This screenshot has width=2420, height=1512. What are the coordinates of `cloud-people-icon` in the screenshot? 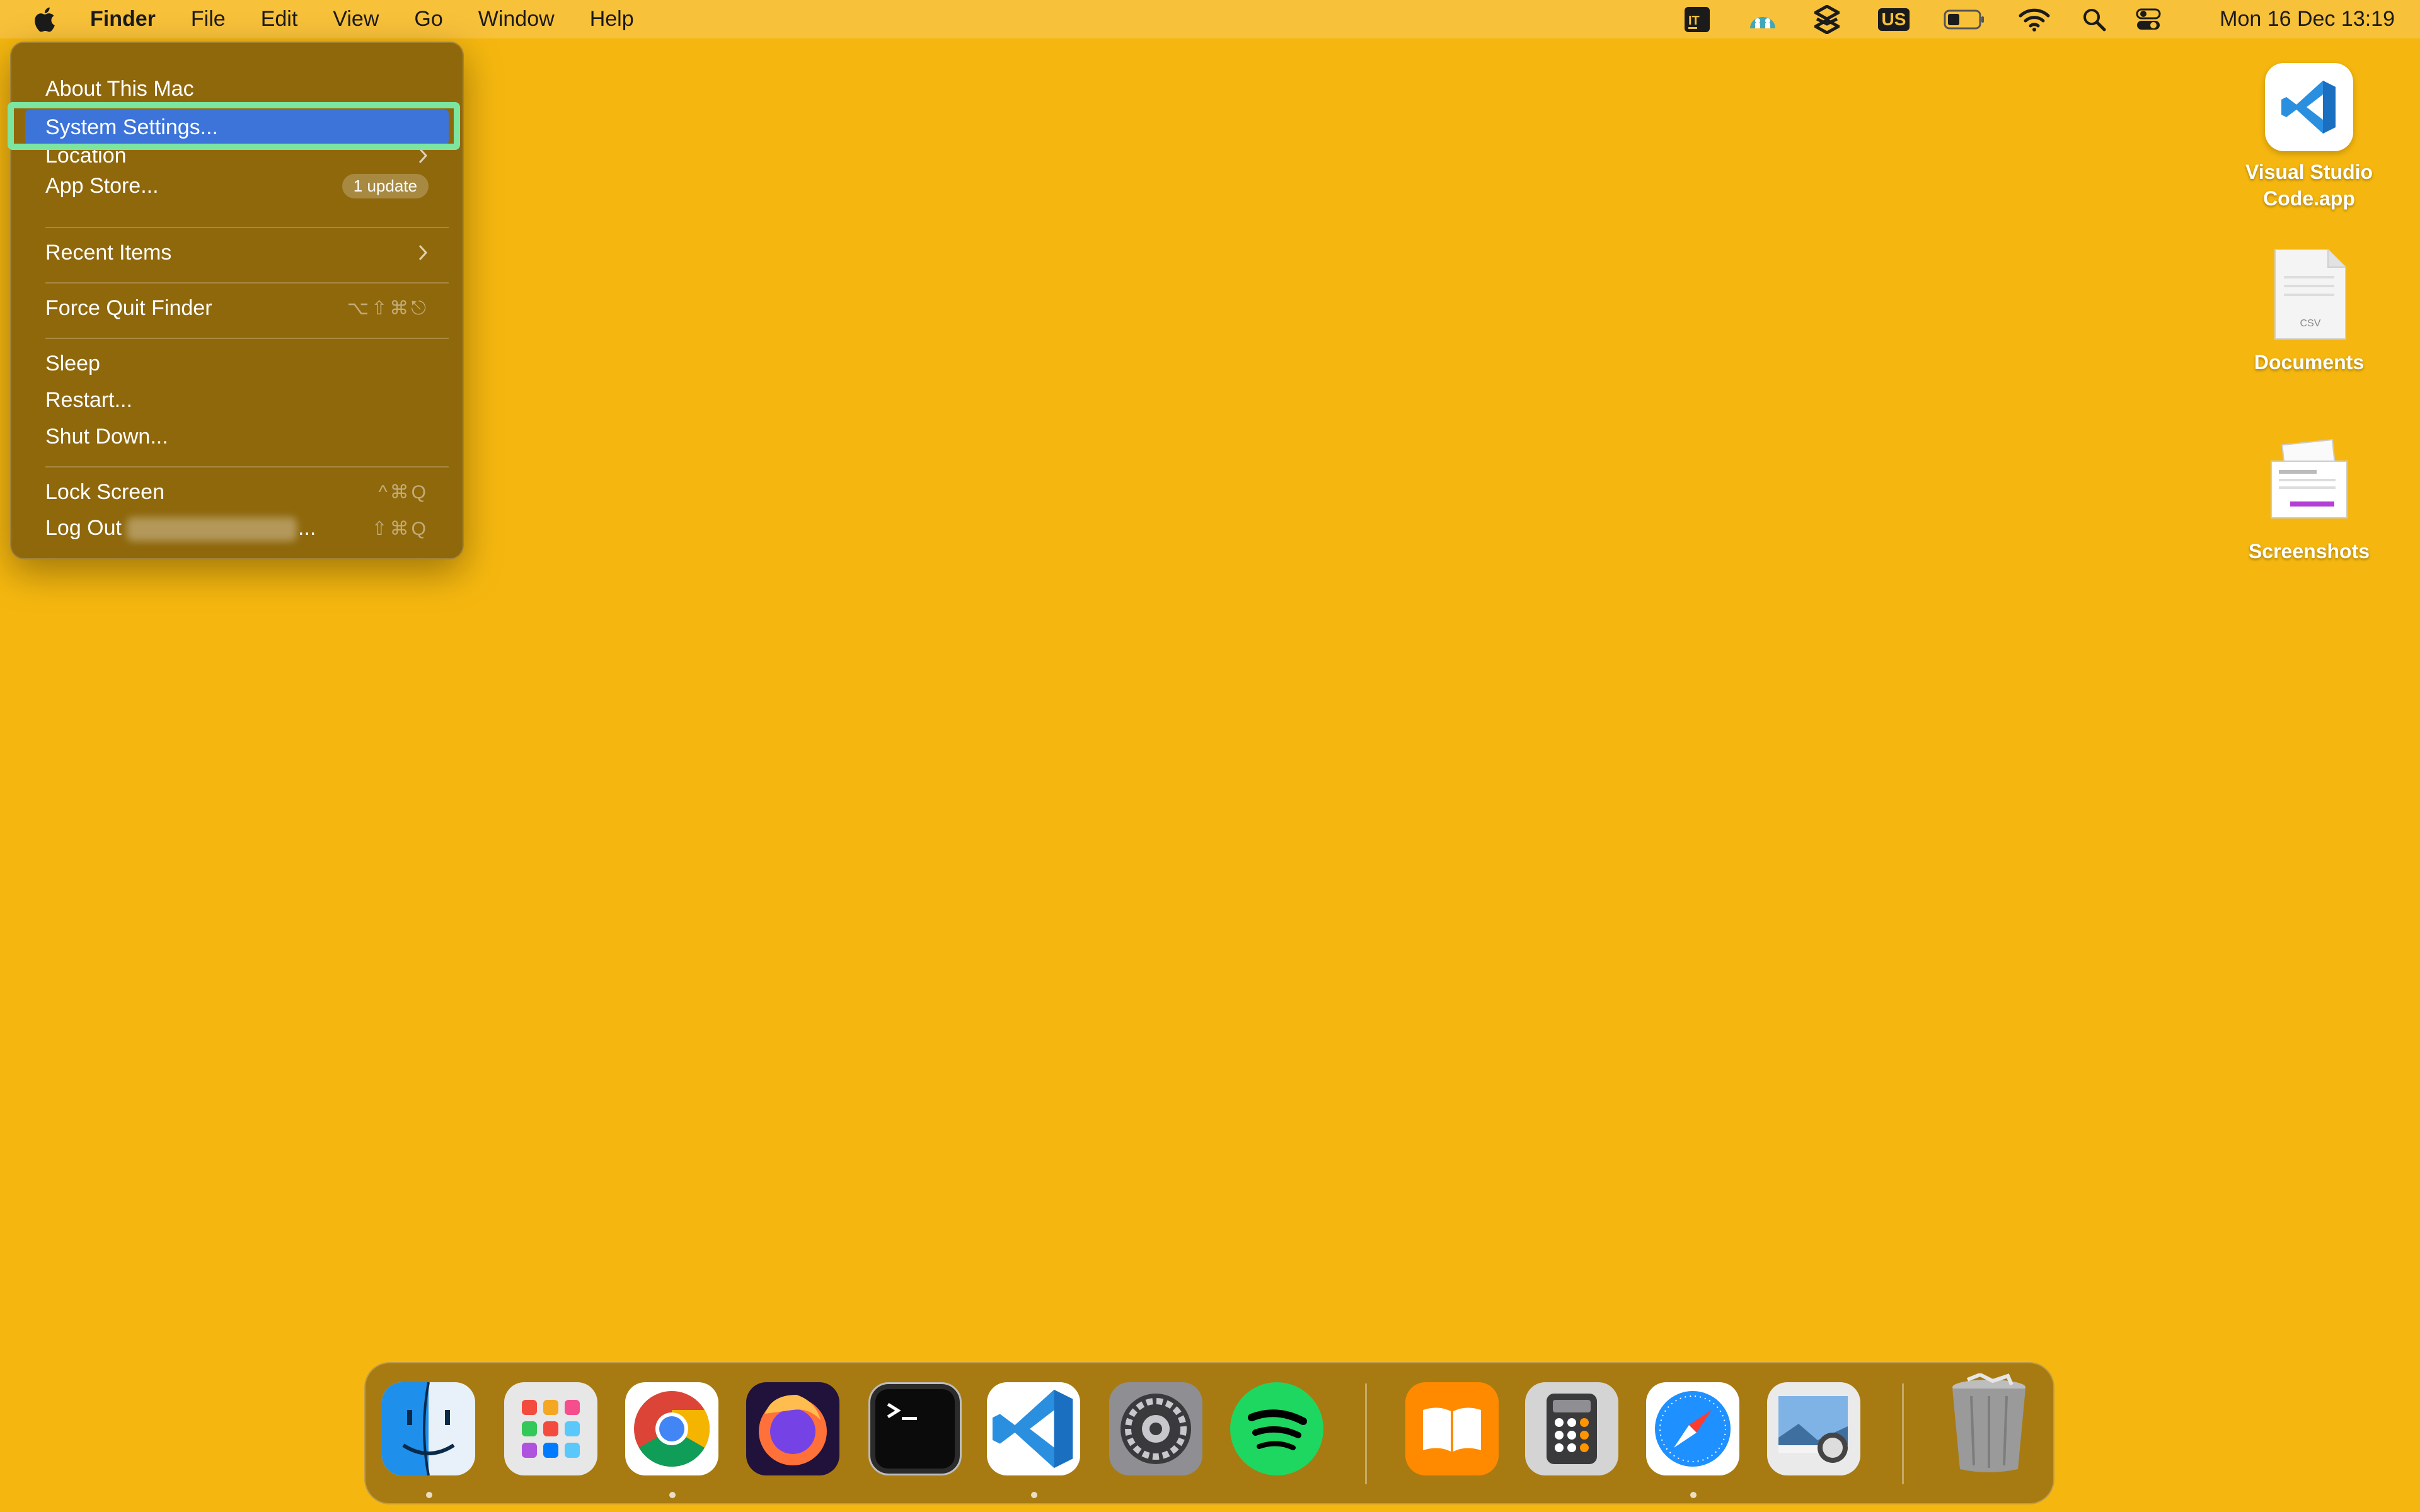 It's located at (1763, 19).